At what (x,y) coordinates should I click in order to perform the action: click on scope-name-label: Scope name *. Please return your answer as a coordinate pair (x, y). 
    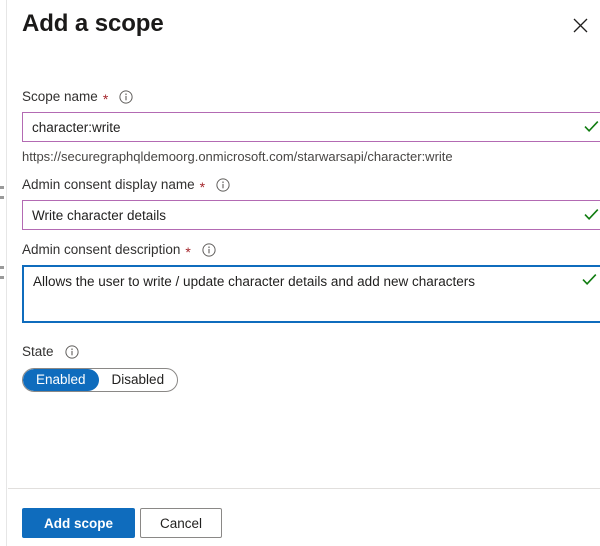
    Looking at the image, I should click on (311, 97).